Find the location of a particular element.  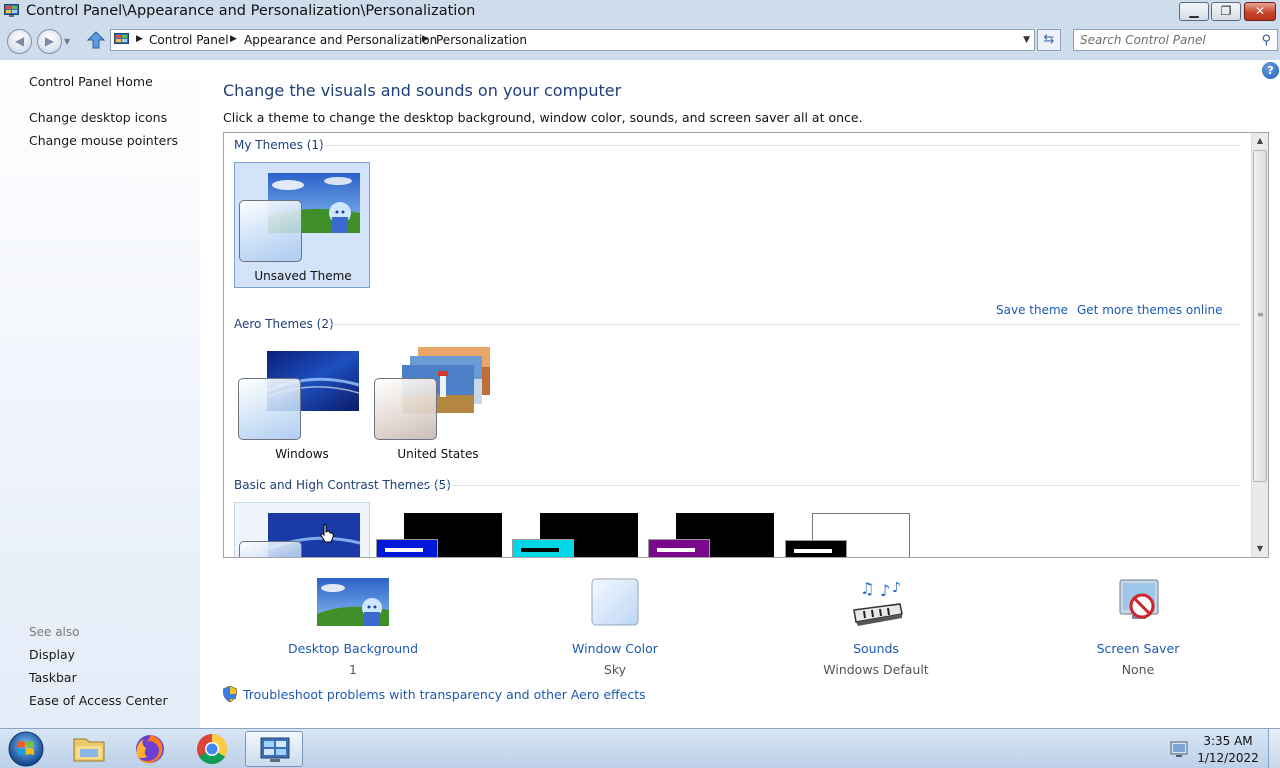

help-icon: ? is located at coordinates (1270, 70).